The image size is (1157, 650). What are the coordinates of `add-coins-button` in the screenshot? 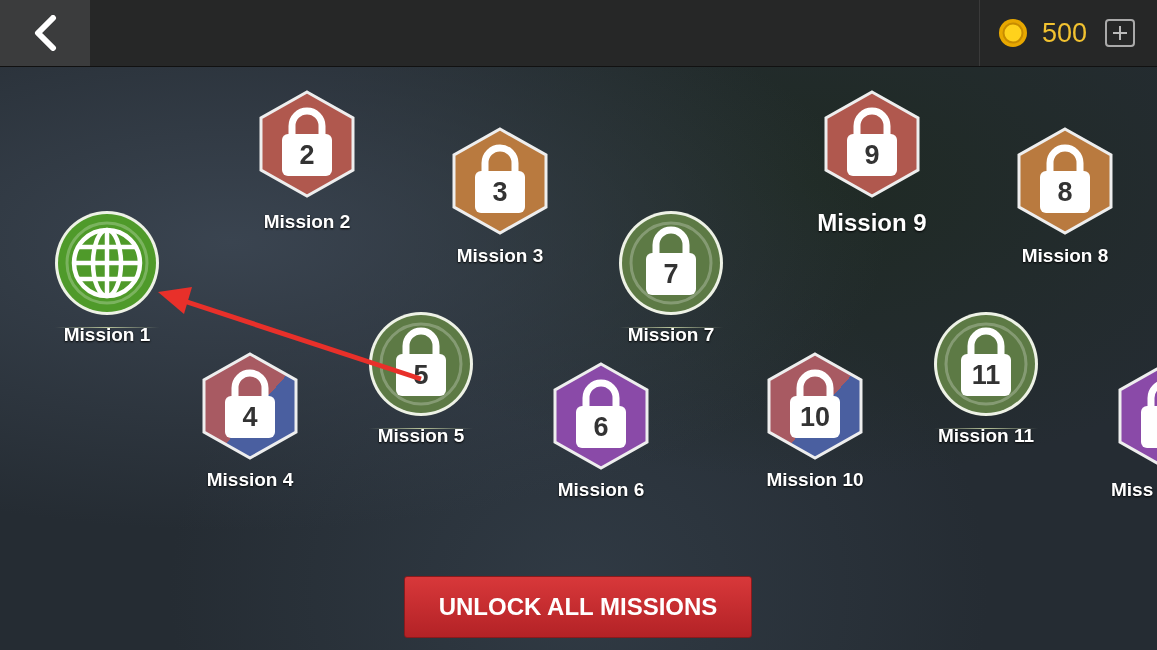 It's located at (1120, 33).